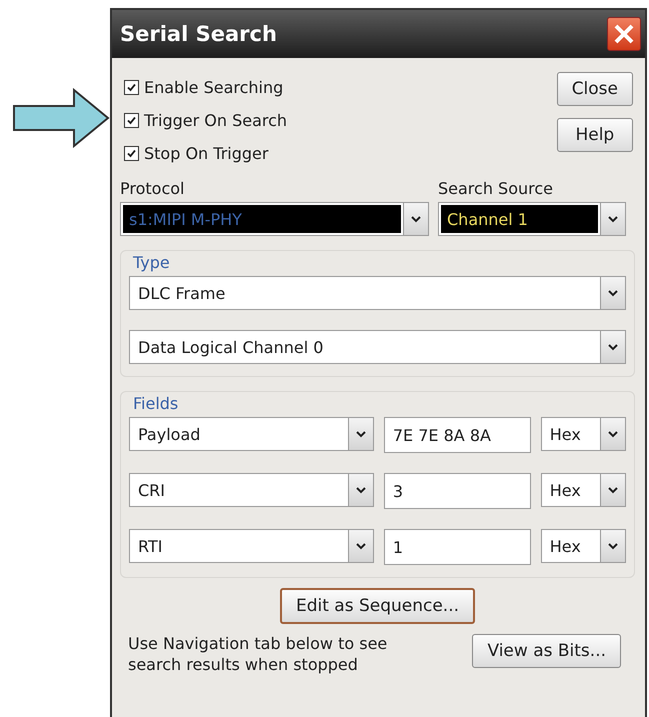 The width and height of the screenshot is (649, 717). What do you see at coordinates (216, 120) in the screenshot?
I see `checkbox-label: Trigger On Search` at bounding box center [216, 120].